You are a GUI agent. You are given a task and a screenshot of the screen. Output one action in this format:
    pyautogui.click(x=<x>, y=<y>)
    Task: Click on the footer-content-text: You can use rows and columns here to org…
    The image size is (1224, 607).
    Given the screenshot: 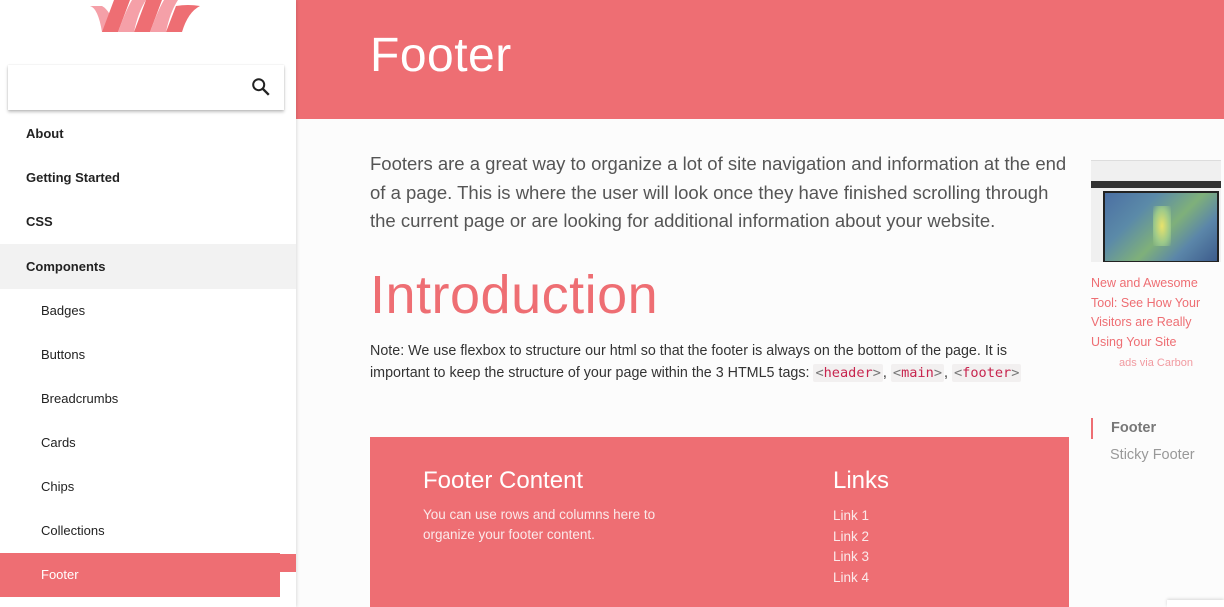 What is the action you would take?
    pyautogui.click(x=539, y=524)
    